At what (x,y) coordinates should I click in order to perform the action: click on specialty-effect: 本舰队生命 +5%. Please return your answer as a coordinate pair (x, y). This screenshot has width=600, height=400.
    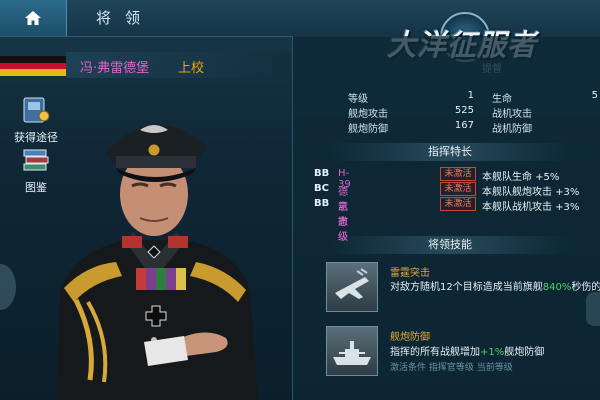
    Looking at the image, I should click on (521, 177).